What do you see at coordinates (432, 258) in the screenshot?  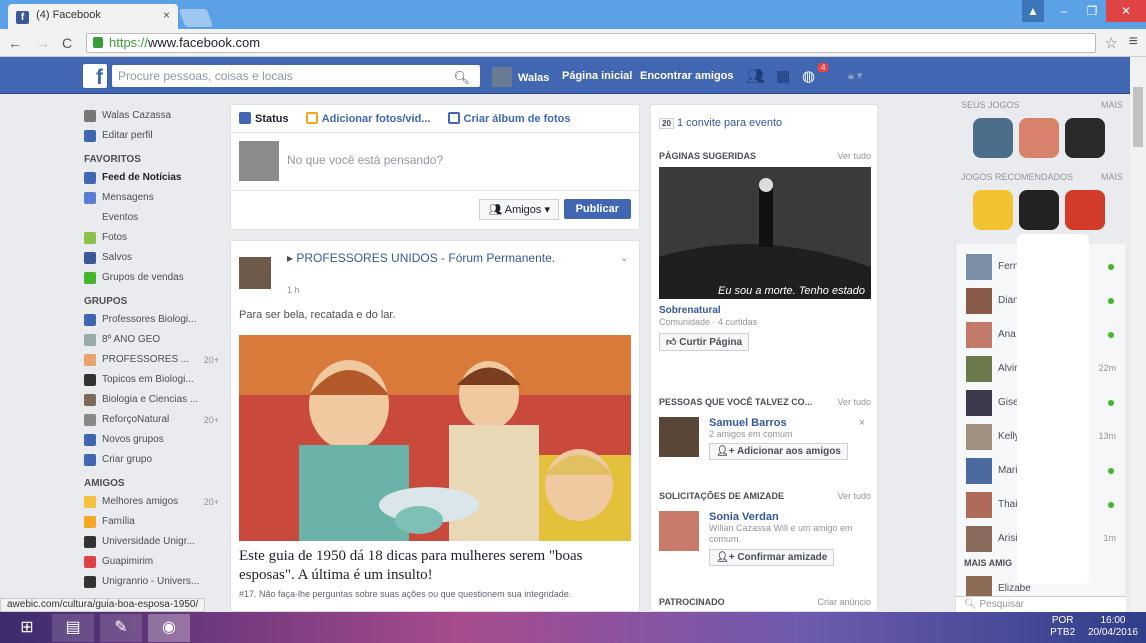 I see `post-group-link: ▸ PROFESSORES UNIDOS - Fórum Permanente.` at bounding box center [432, 258].